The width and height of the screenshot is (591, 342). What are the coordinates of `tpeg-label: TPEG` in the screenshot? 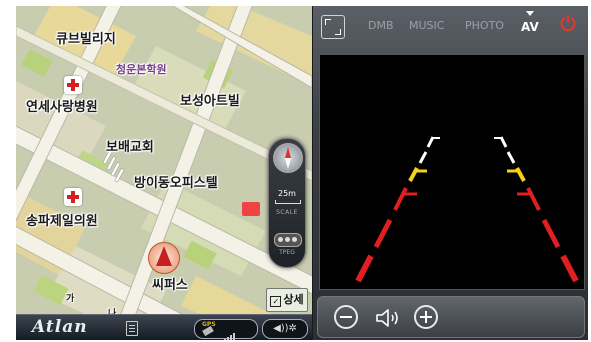 It's located at (287, 252).